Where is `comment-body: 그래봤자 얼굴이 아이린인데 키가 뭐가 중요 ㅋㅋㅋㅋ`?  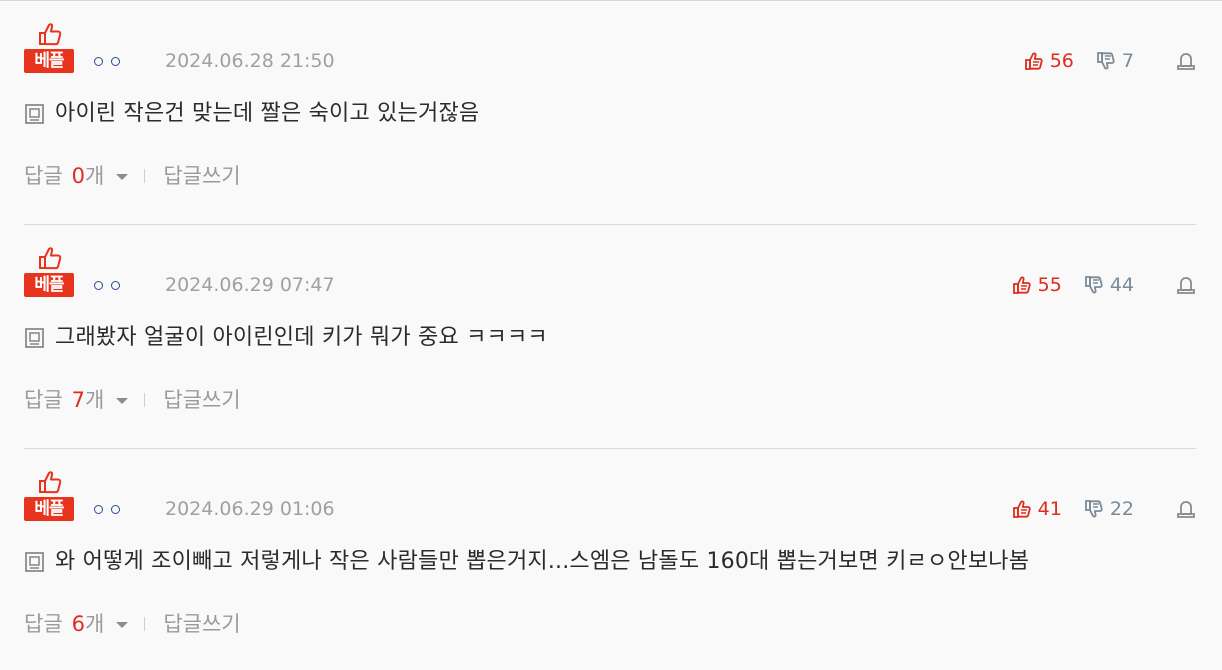 comment-body: 그래봤자 얼굴이 아이린인데 키가 뭐가 중요 ㅋㅋㅋㅋ is located at coordinates (286, 338).